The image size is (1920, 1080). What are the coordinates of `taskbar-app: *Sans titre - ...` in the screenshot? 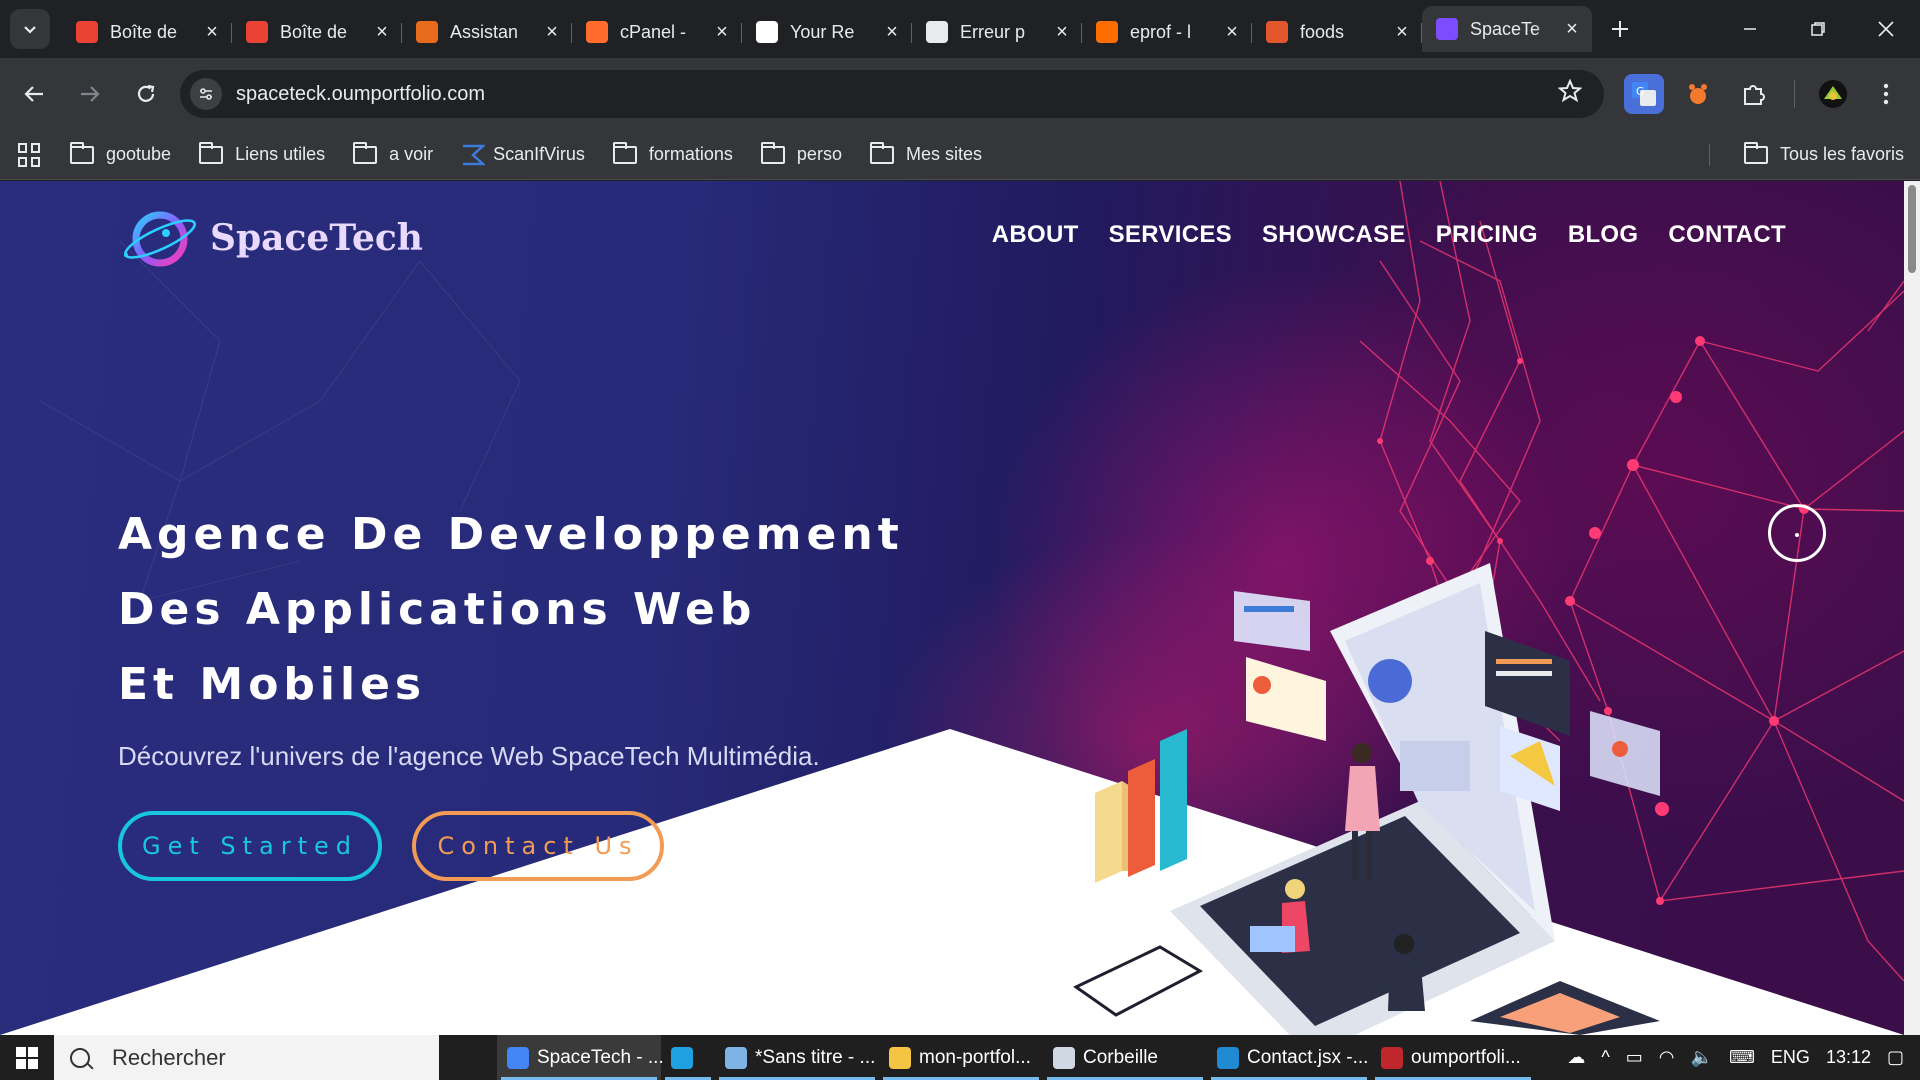 It's located at (797, 1057).